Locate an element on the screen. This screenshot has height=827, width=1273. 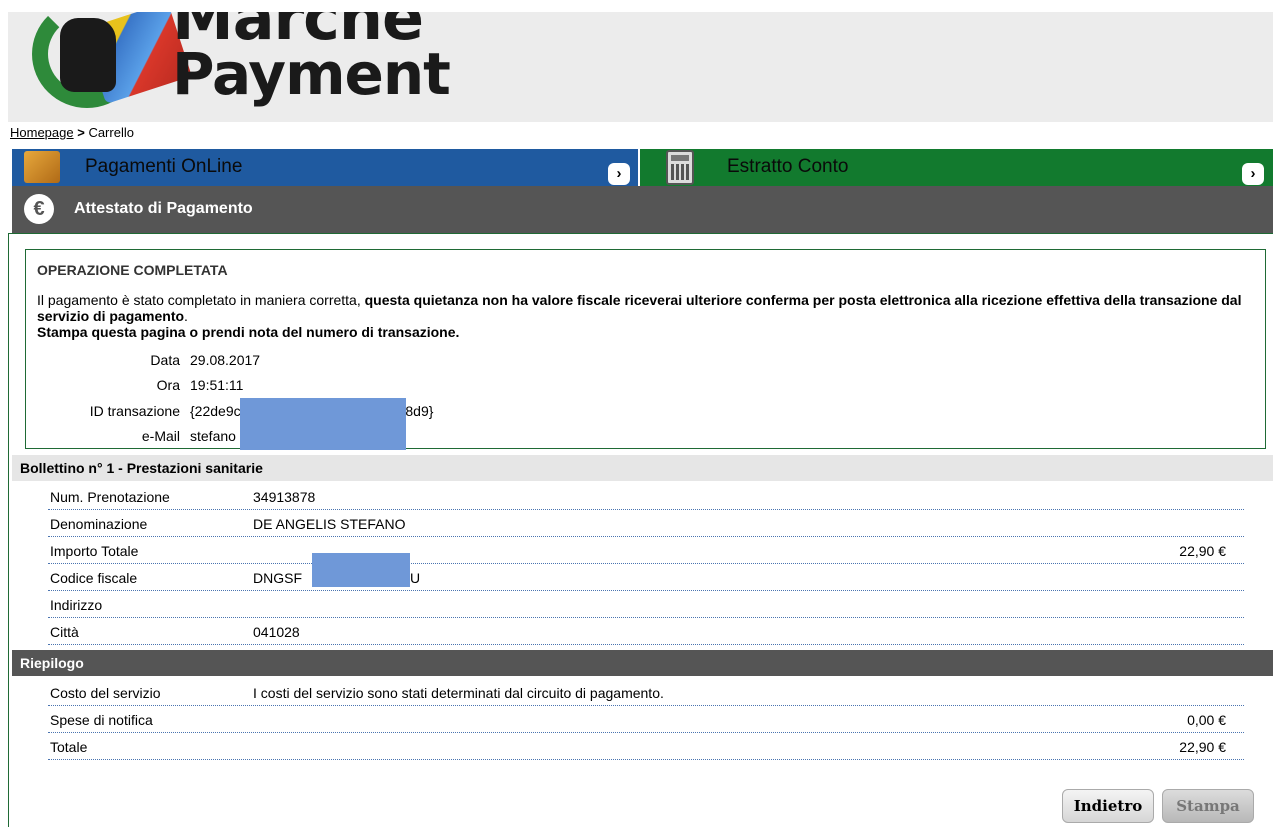
row-amount: 0,00 € is located at coordinates (1206, 720).